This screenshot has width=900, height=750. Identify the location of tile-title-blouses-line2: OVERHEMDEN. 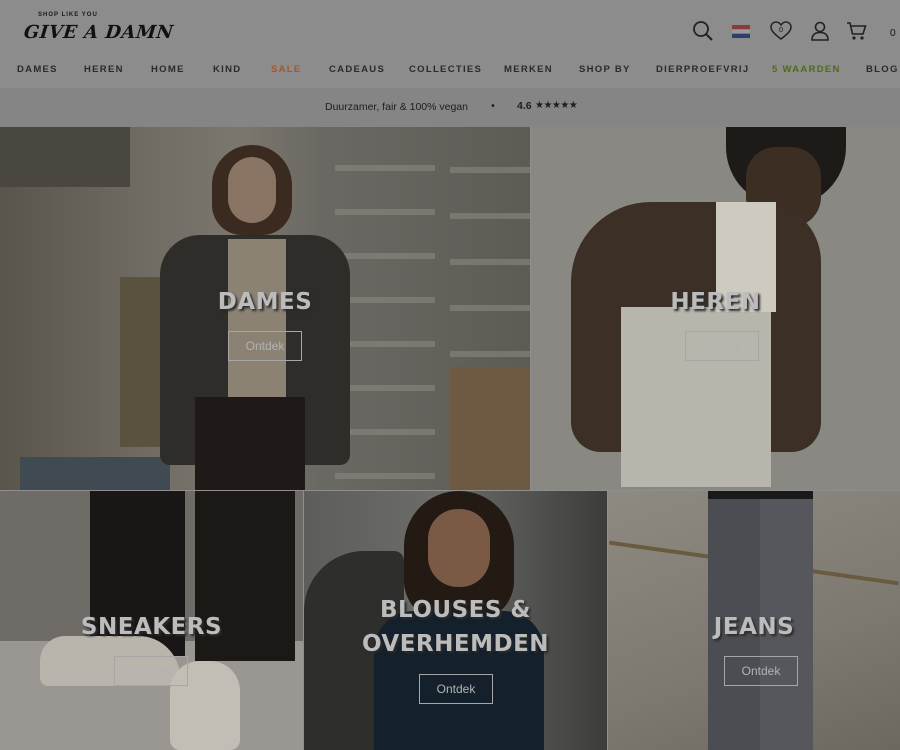
(455, 644).